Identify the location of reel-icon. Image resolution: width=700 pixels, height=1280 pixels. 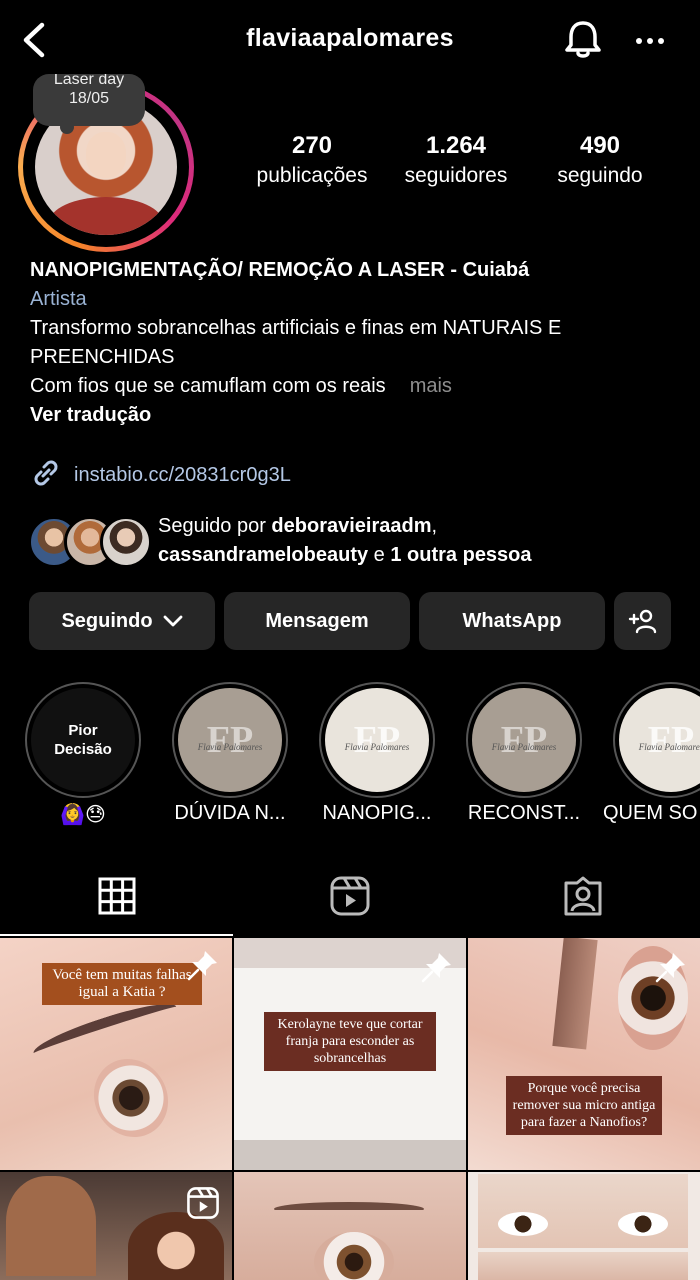
(203, 1203).